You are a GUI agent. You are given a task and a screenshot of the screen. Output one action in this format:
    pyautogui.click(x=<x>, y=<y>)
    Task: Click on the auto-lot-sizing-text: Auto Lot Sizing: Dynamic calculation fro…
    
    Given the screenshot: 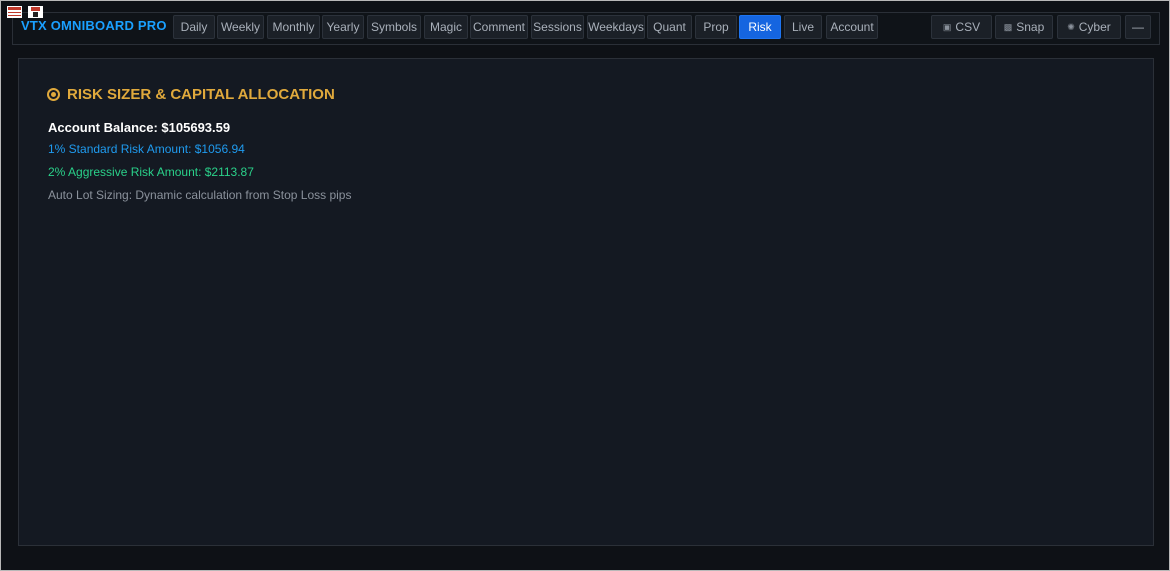 What is the action you would take?
    pyautogui.click(x=200, y=195)
    